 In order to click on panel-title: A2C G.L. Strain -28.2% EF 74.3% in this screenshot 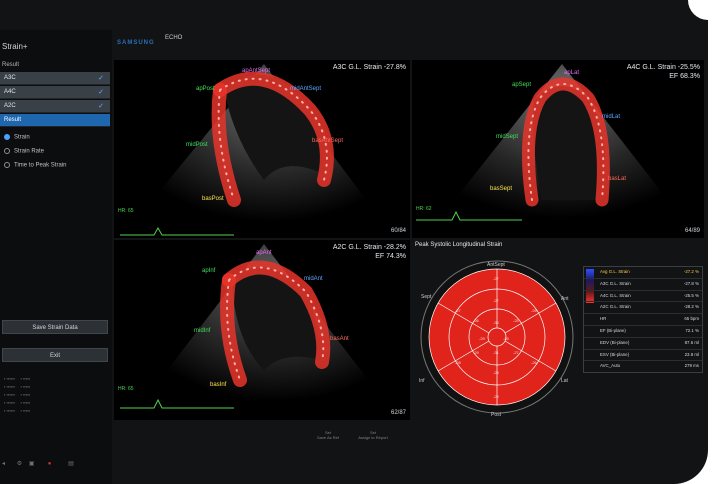, I will do `click(369, 252)`.